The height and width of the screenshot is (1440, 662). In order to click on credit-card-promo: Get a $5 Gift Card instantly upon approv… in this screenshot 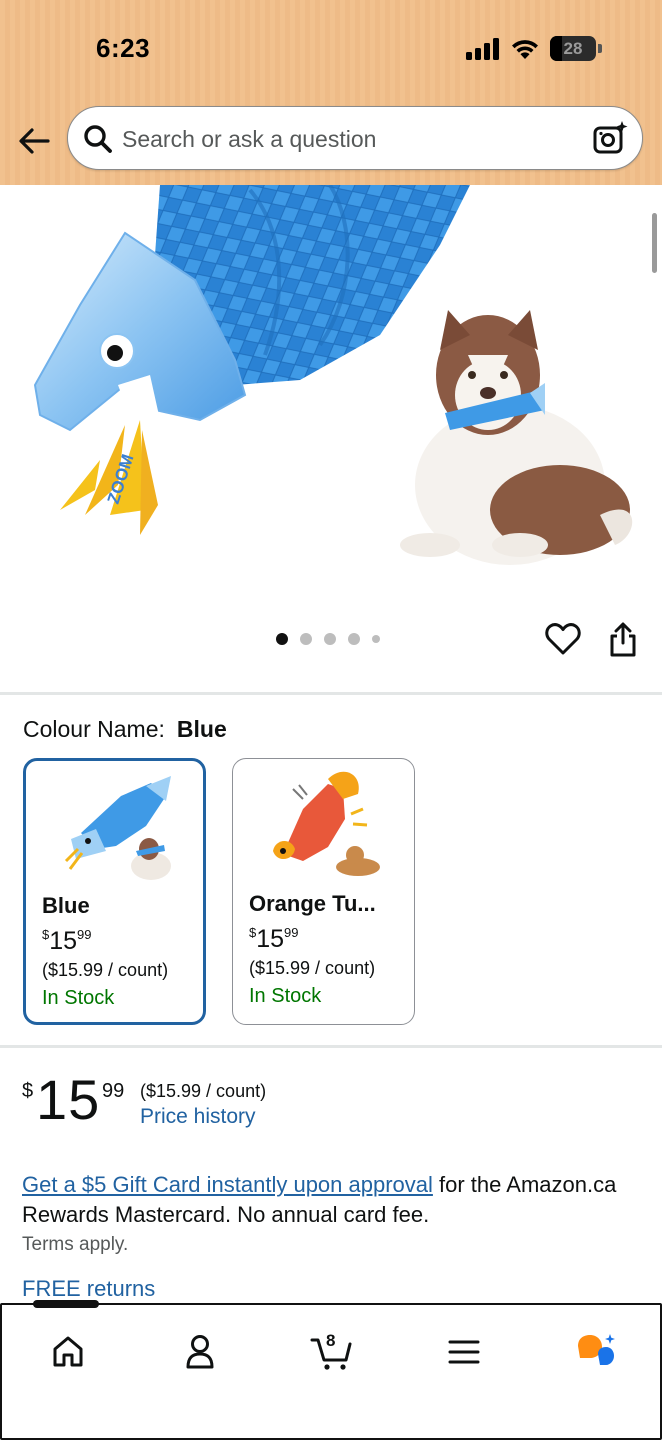, I will do `click(327, 1200)`.